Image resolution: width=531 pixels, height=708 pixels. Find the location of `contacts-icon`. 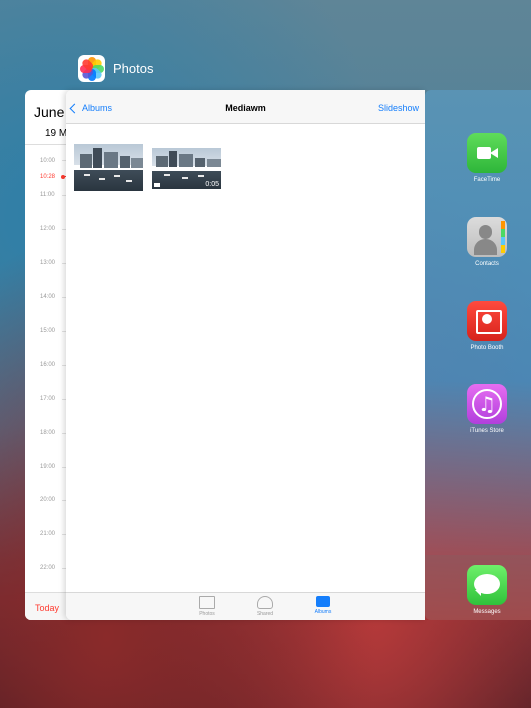

contacts-icon is located at coordinates (487, 237).